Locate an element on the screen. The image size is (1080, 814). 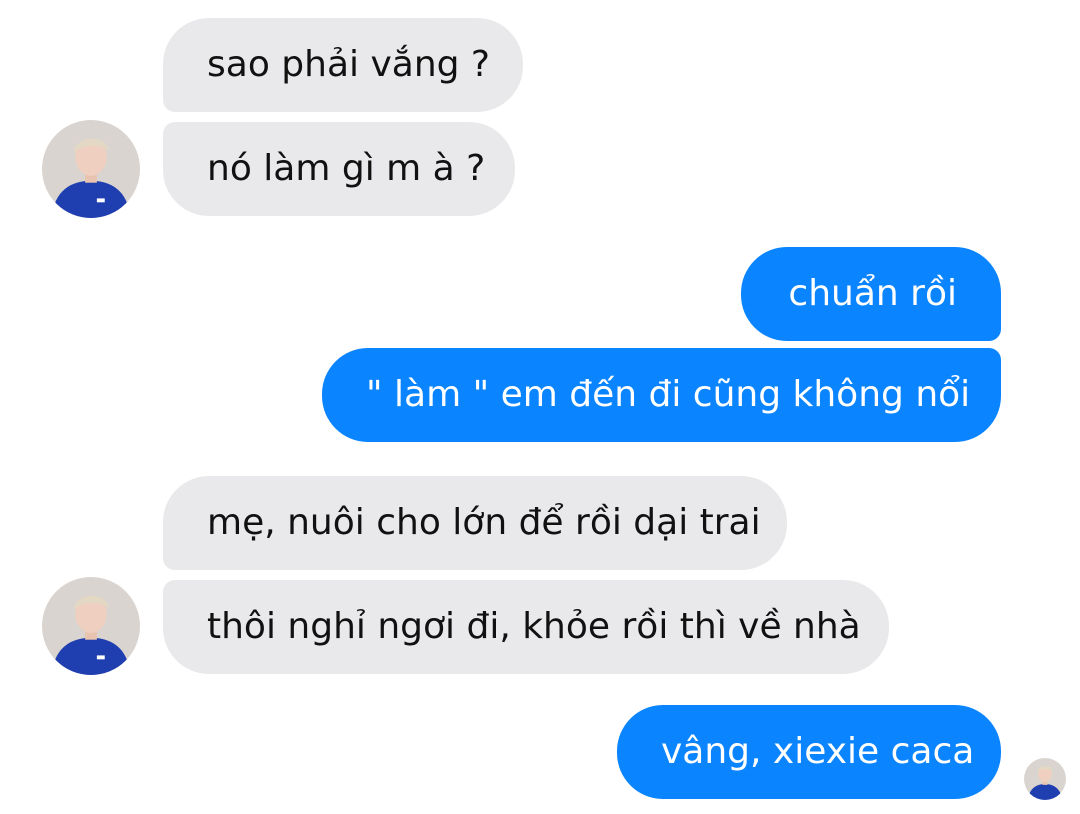
seen-avatar-icon is located at coordinates (1045, 779).